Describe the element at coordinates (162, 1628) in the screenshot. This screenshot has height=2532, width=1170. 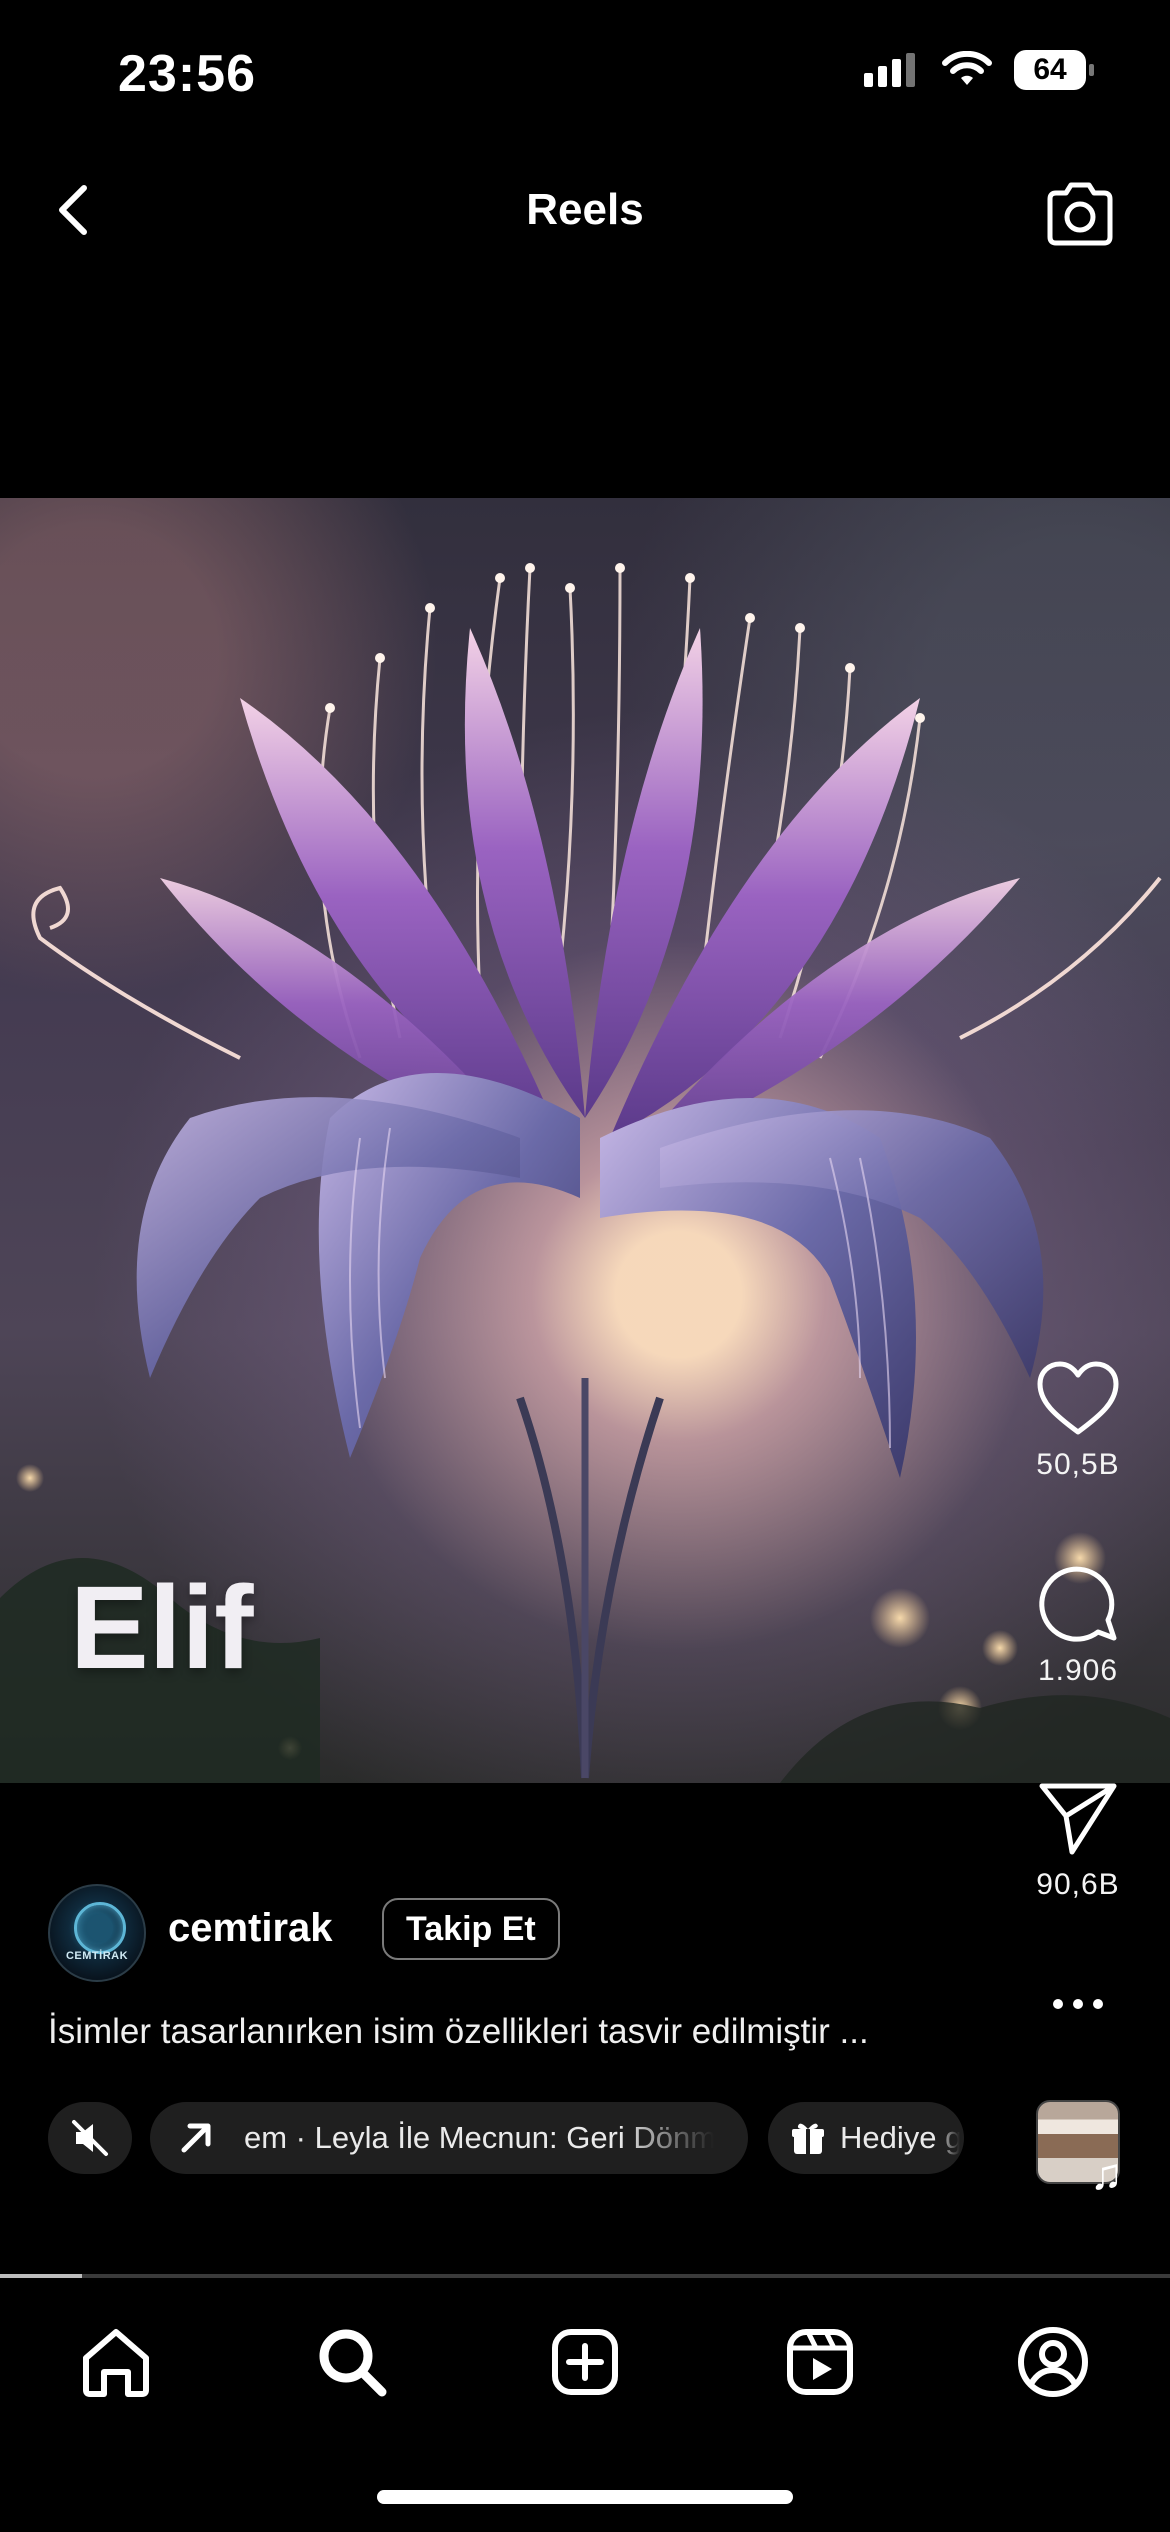
I see `reel-overlay-text: Elif` at that location.